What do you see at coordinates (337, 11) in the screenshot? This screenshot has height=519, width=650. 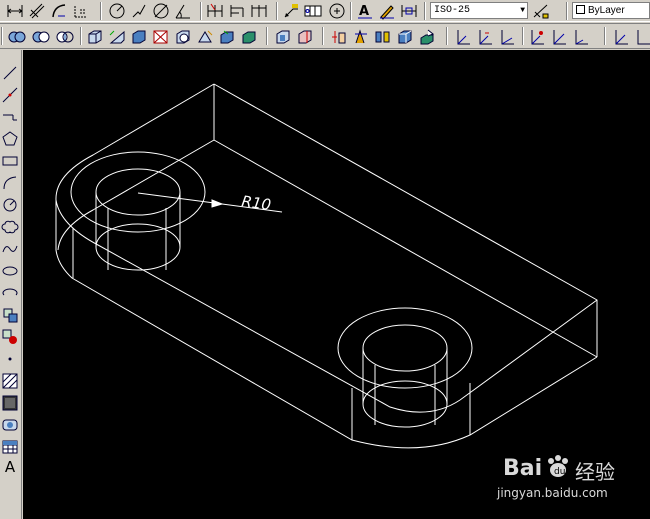 I see `center-mark-icon` at bounding box center [337, 11].